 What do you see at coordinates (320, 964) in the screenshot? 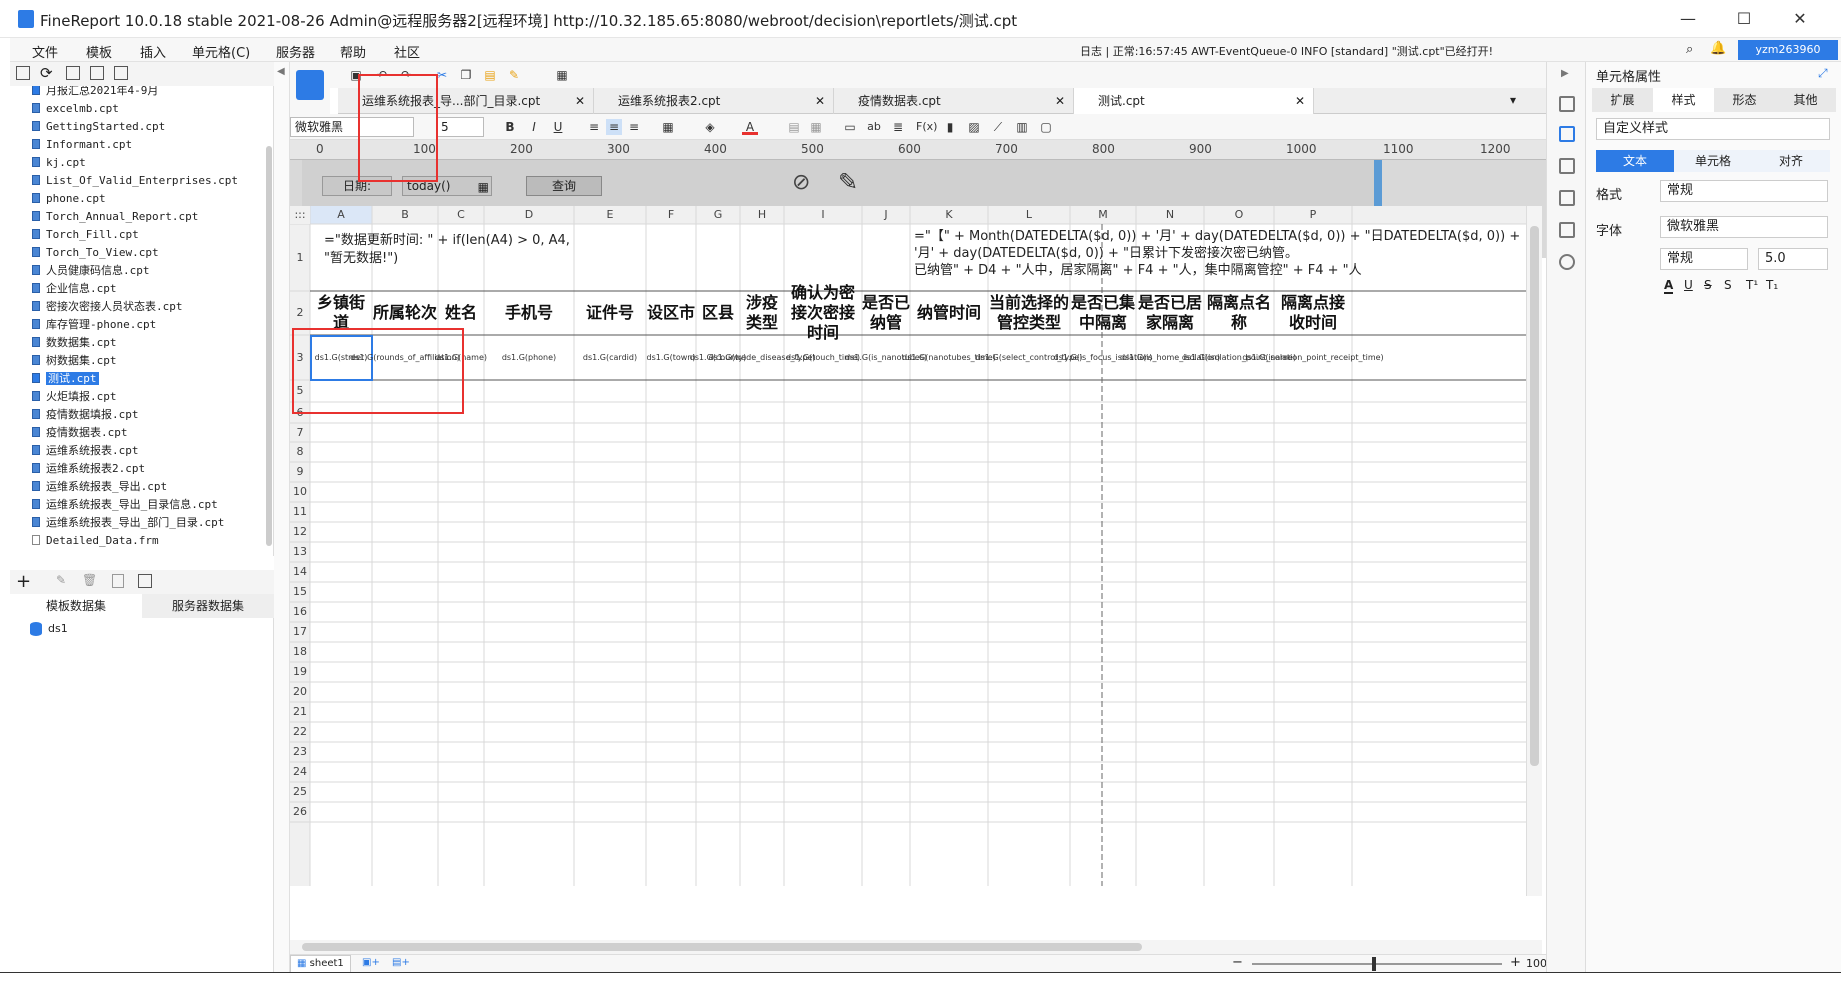
I see `sheet-tab: ▦ sheet1` at bounding box center [320, 964].